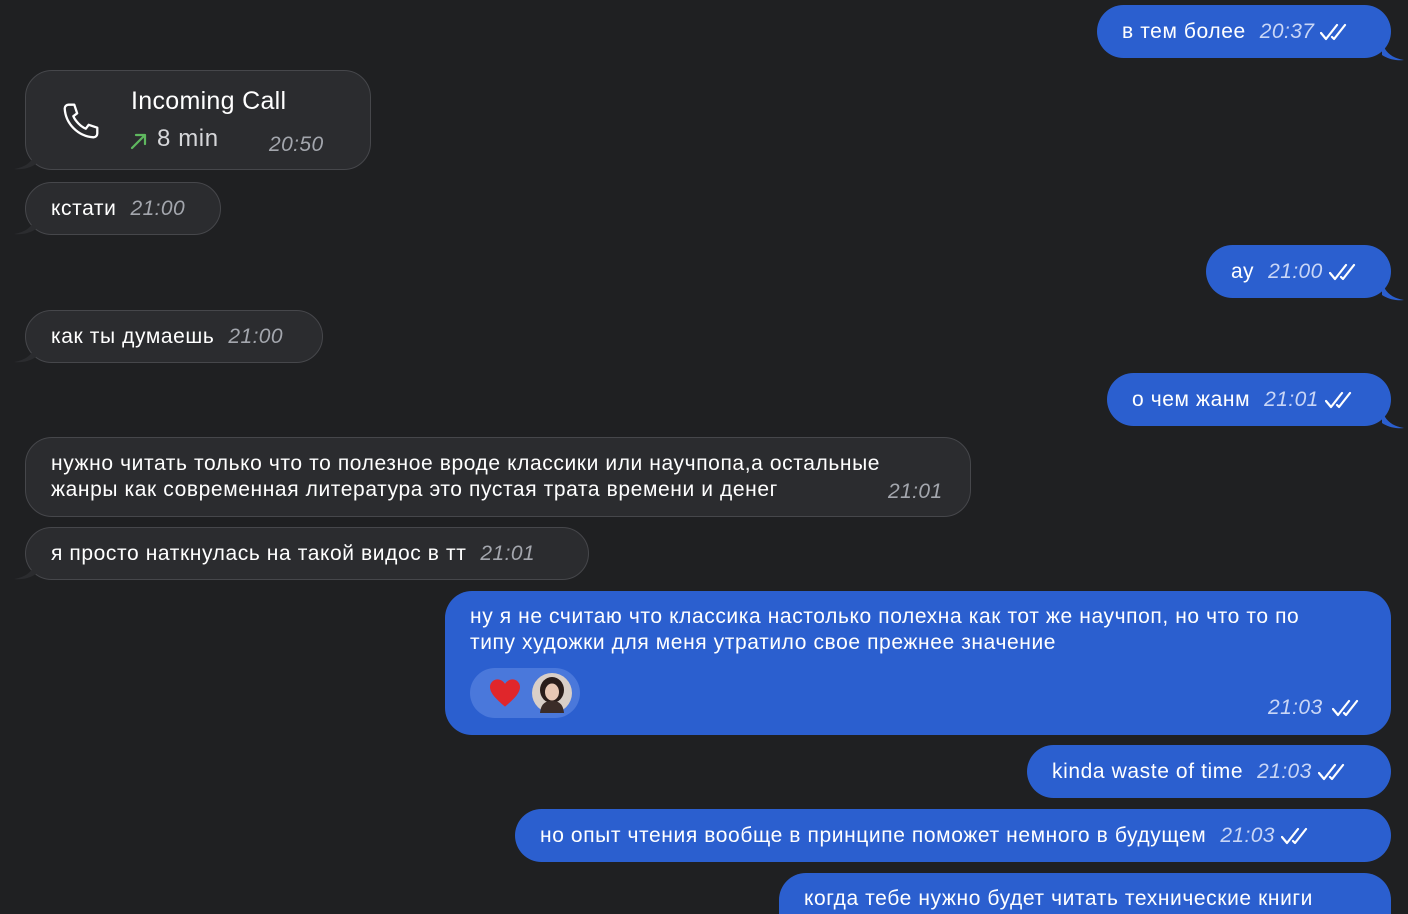 The height and width of the screenshot is (914, 1408). I want to click on incoming-call-message: Incoming Call 8 min 20:50, so click(192, 120).